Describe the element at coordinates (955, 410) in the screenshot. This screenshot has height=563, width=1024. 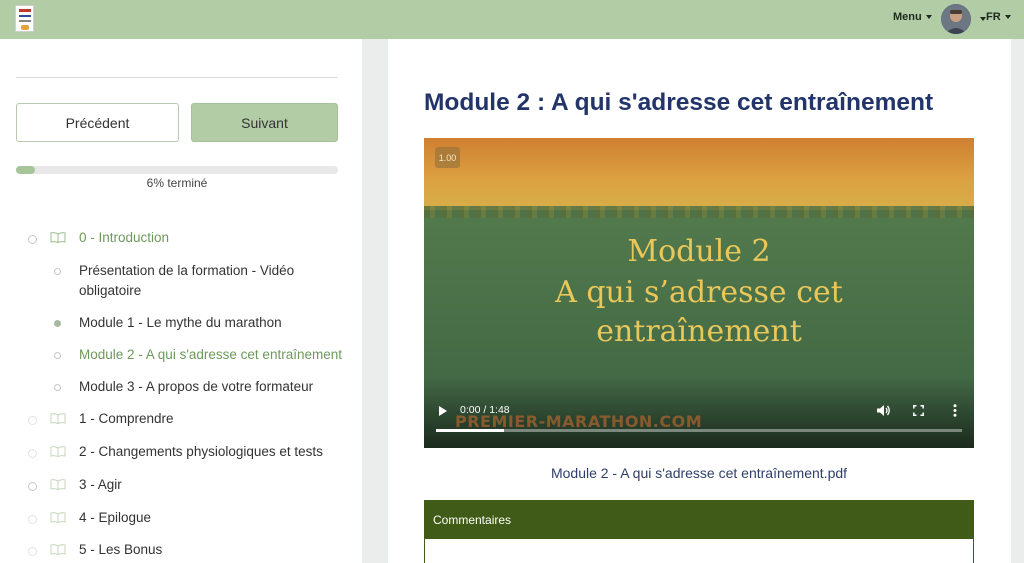
I see `more-options-icon` at that location.